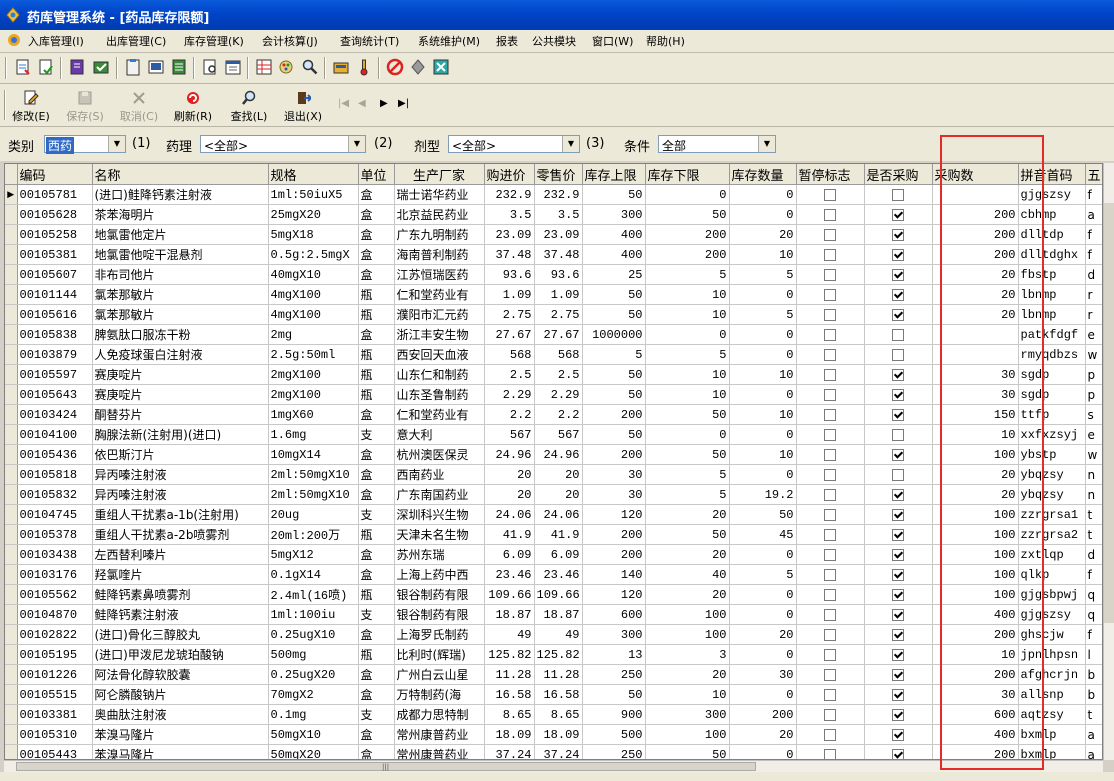 The image size is (1114, 781). What do you see at coordinates (975, 334) in the screenshot?
I see `table-cell` at bounding box center [975, 334].